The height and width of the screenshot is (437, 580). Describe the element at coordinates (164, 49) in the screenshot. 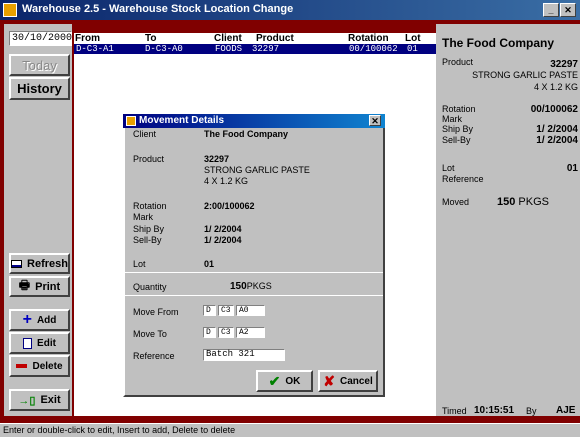

I see `cell-to: D-C3-A0` at that location.